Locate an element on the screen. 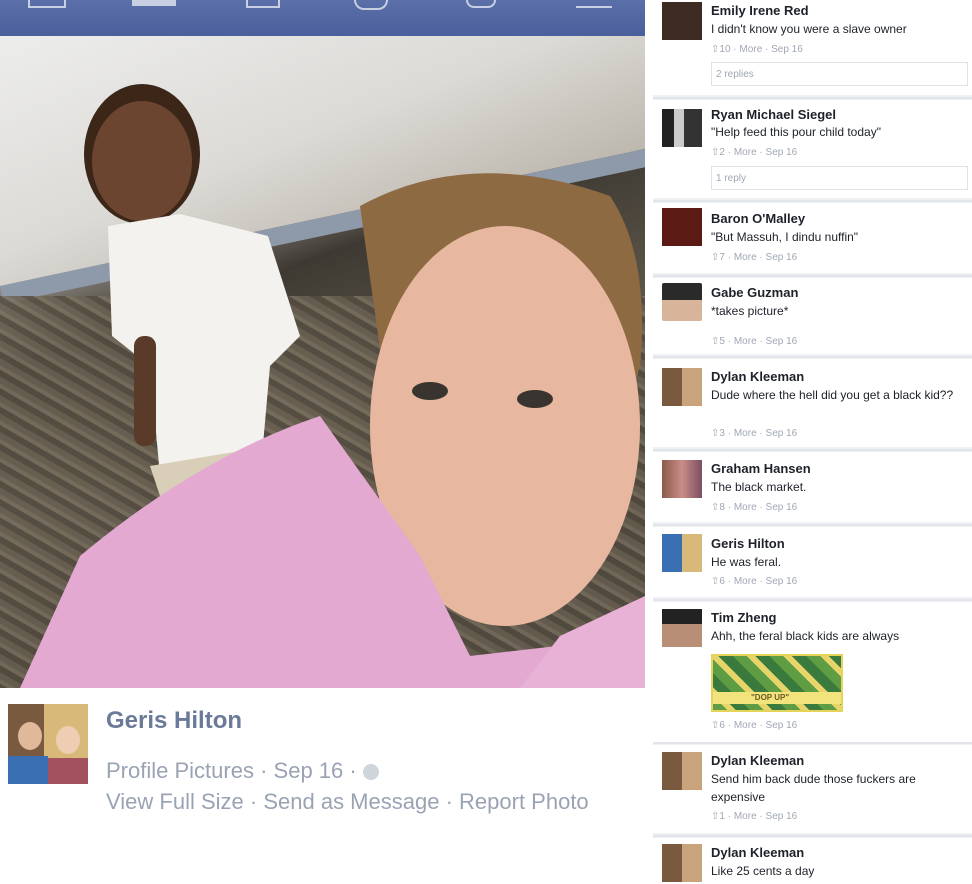  comment-text: "Help feed this pour child today" is located at coordinates (796, 132).